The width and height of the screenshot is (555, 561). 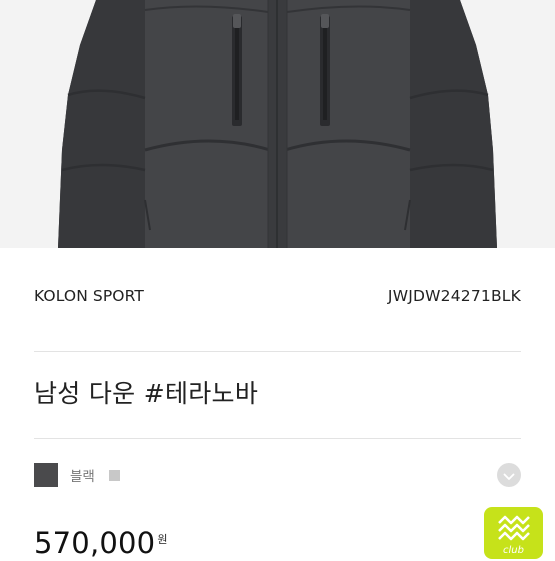 I want to click on currency-unit: 원, so click(x=162, y=539).